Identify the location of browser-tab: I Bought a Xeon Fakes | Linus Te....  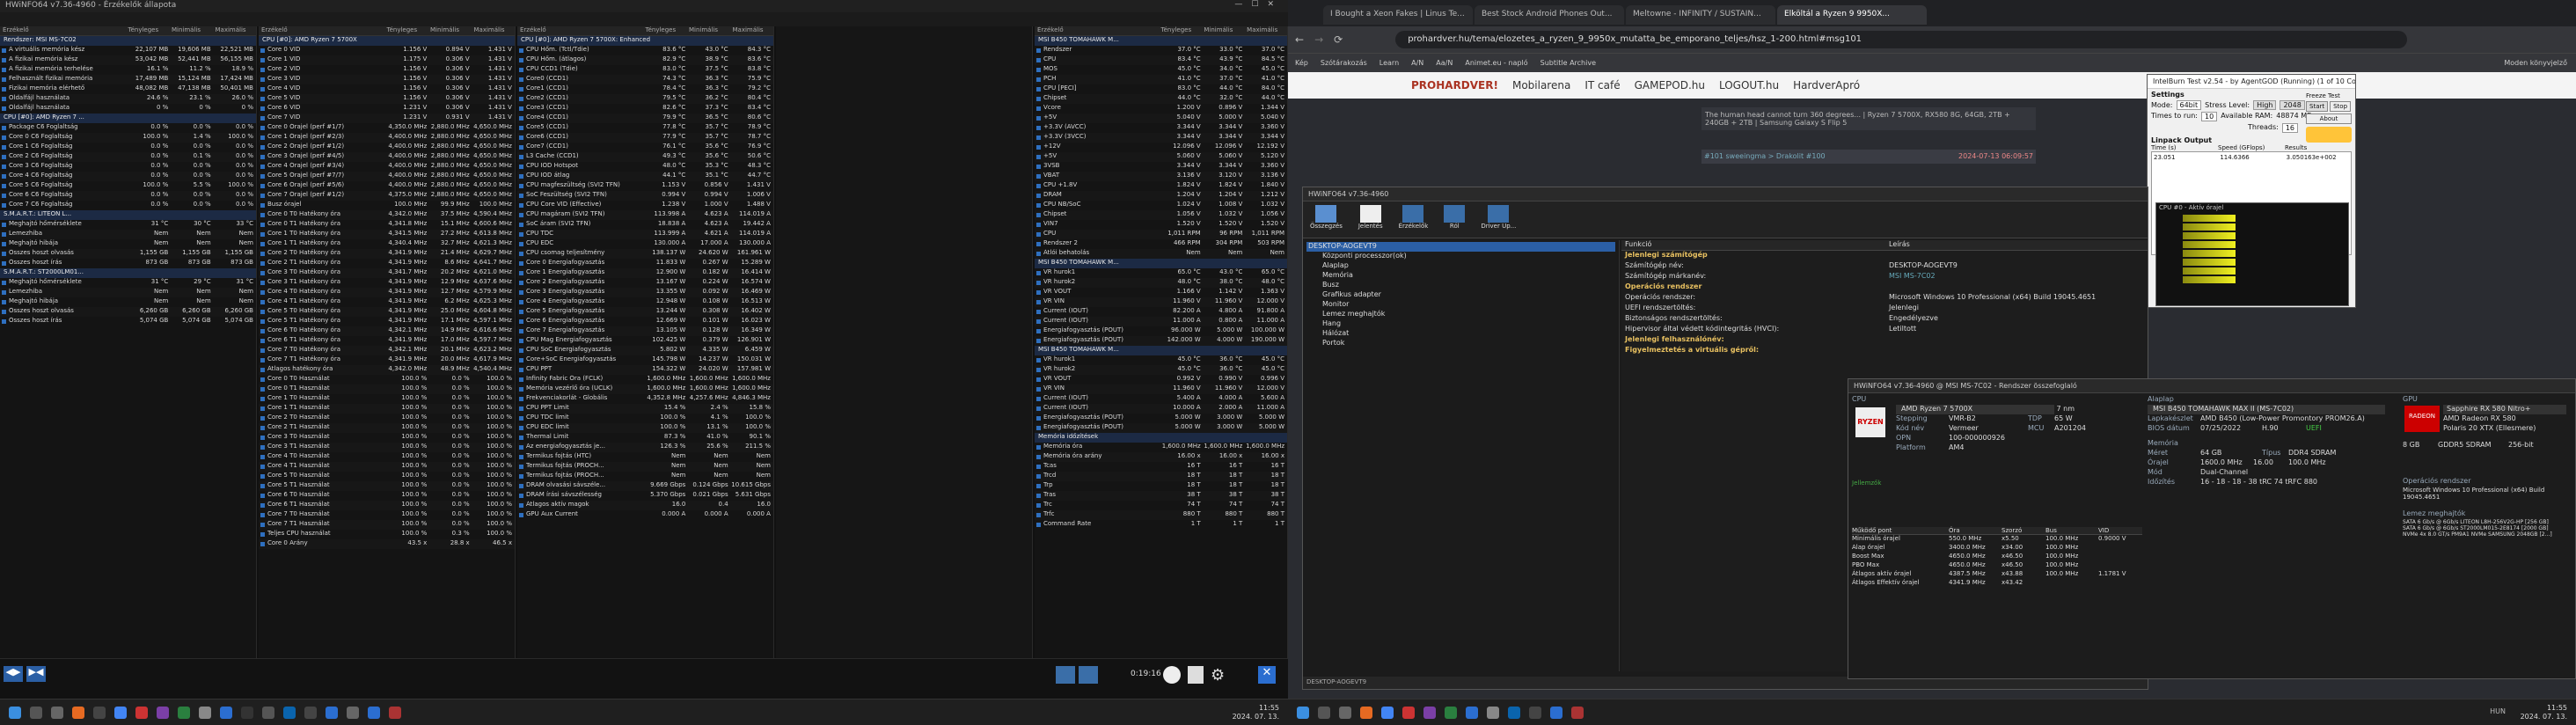
(1398, 15).